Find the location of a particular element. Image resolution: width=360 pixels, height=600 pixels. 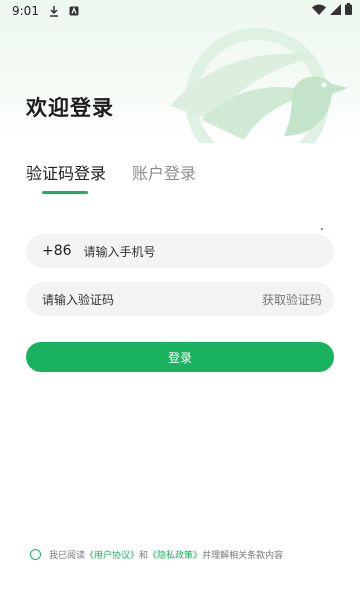

user-agreement-link: 《用户协议》 is located at coordinates (112, 554).